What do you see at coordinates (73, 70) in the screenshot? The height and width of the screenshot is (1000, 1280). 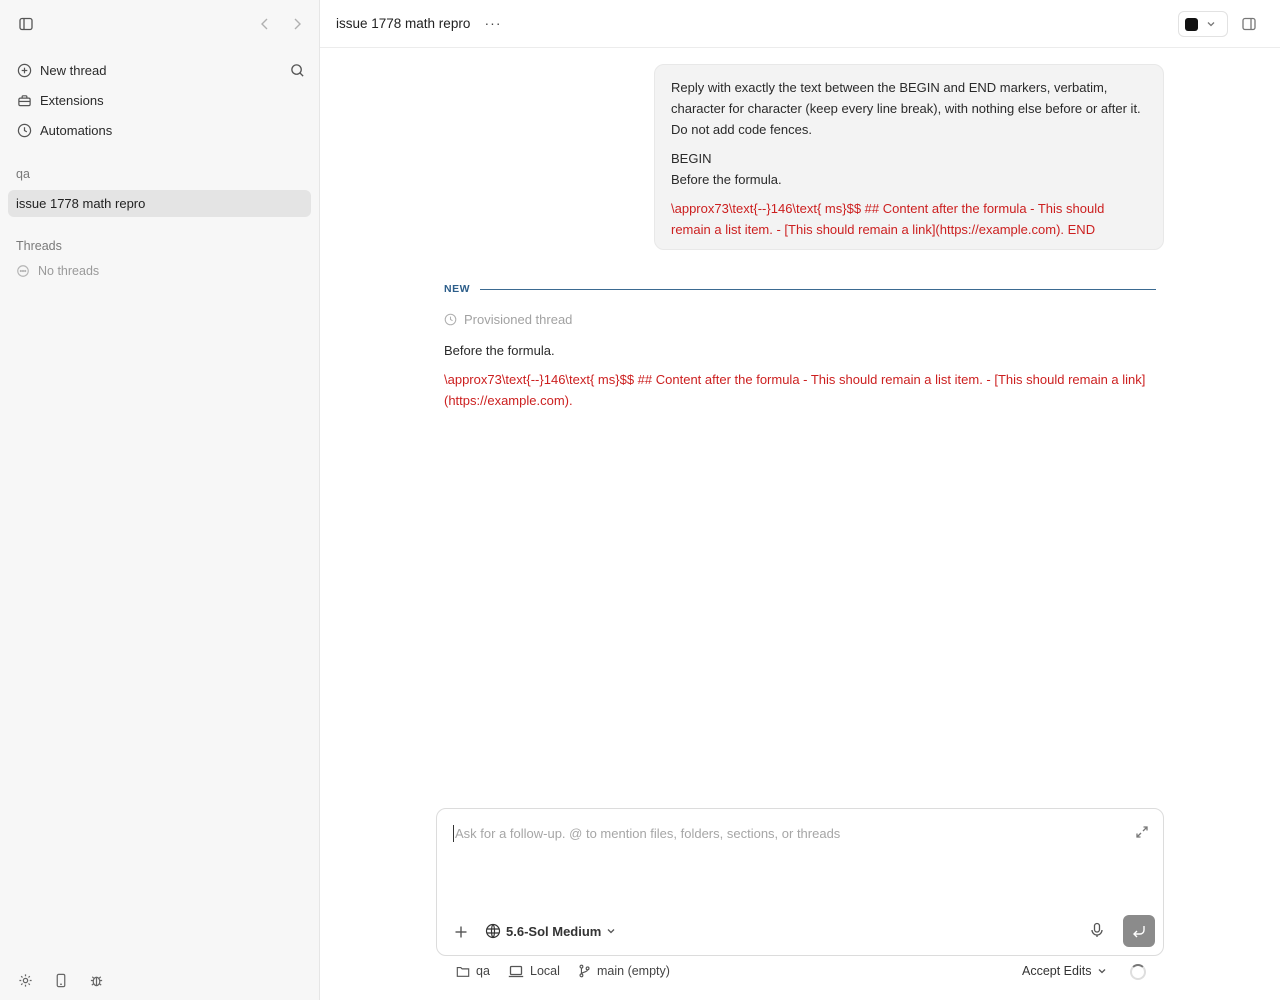 I see `new-thread-label: New thread` at bounding box center [73, 70].